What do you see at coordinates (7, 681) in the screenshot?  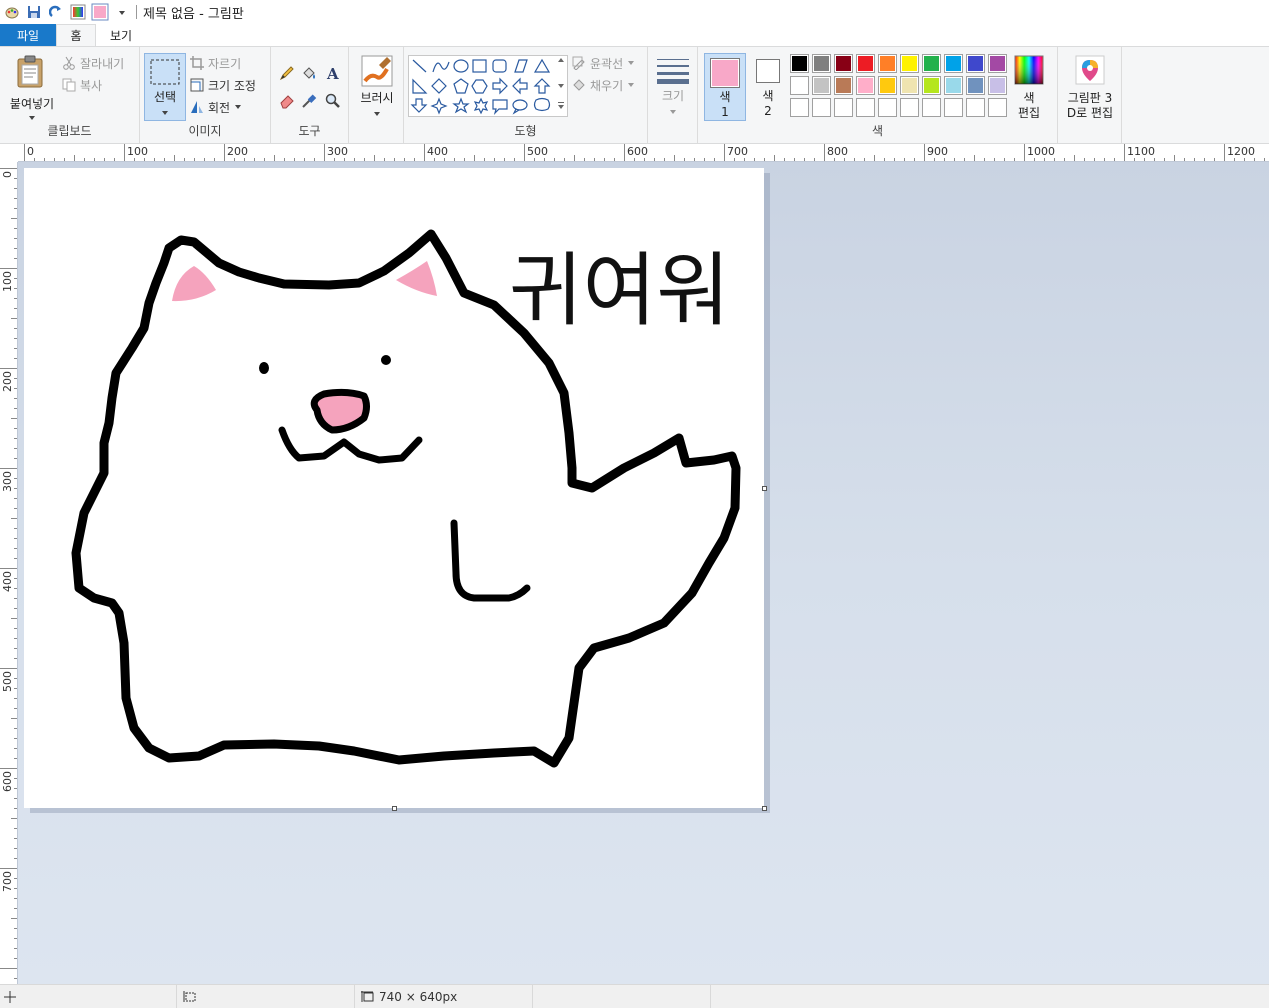 I see `ruler-left-label: 500` at bounding box center [7, 681].